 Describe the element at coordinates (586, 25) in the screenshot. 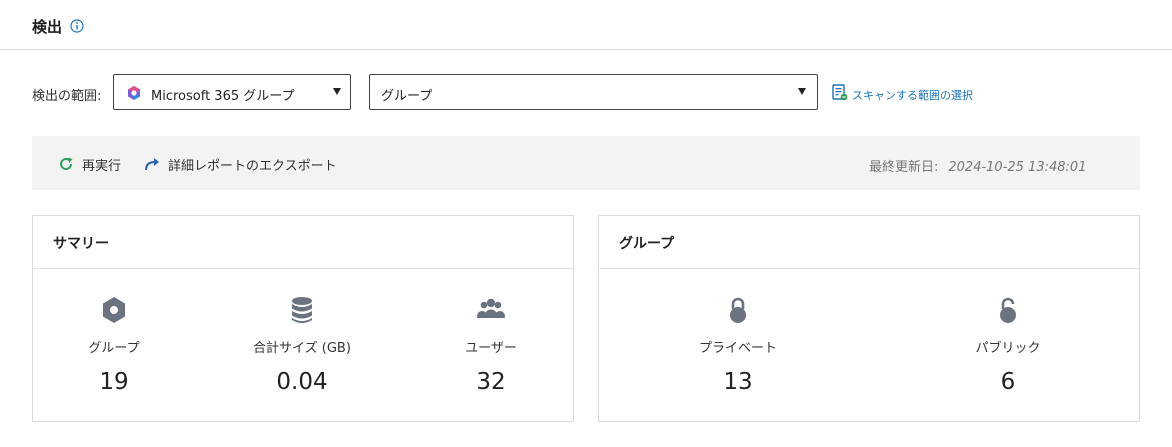

I see `page-header: 検出` at that location.